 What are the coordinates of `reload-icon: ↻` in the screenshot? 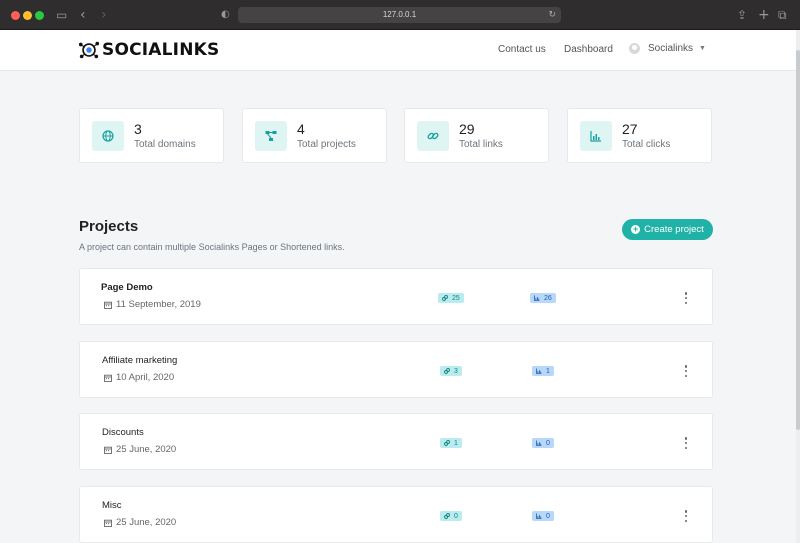 It's located at (552, 15).